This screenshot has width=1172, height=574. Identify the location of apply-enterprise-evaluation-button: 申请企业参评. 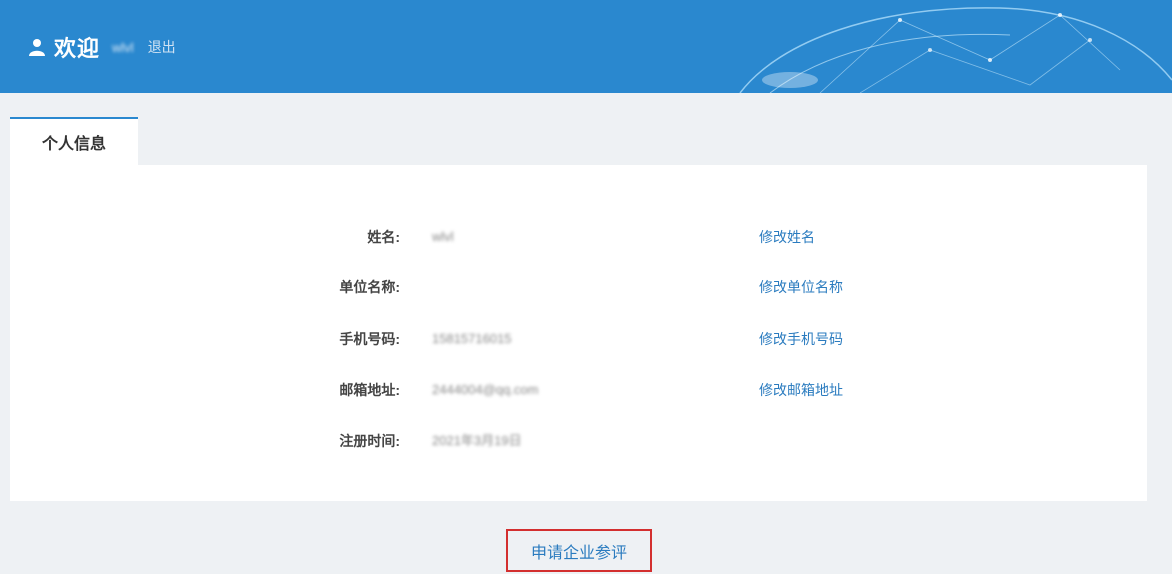
(579, 550).